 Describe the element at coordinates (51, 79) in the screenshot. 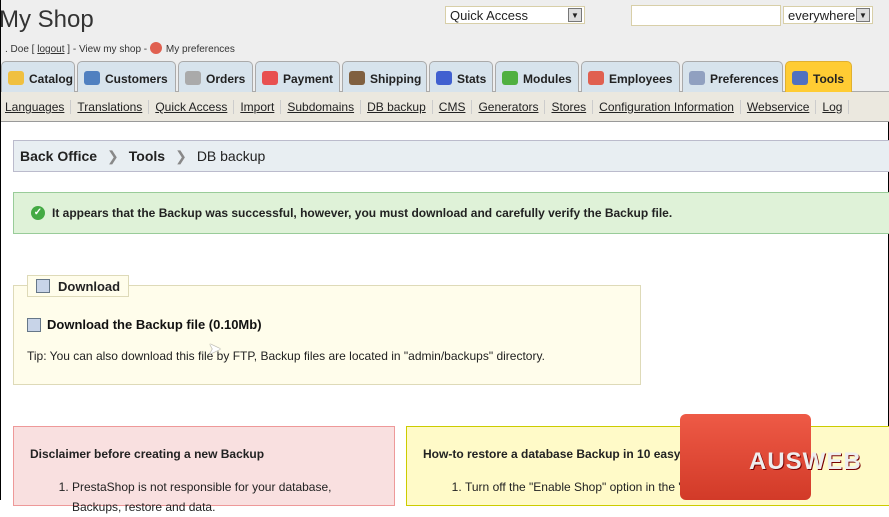

I see `tab-label: Catalog` at that location.